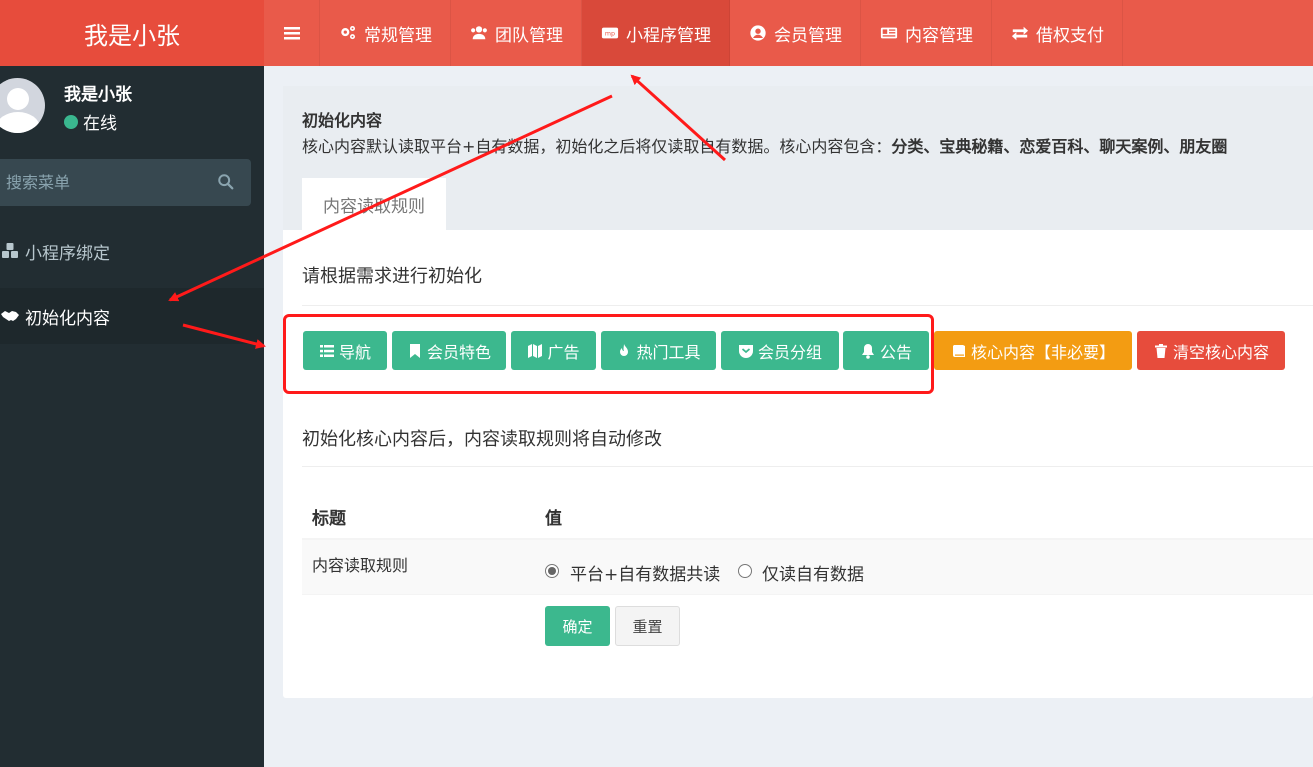 The width and height of the screenshot is (1313, 767). What do you see at coordinates (348, 33) in the screenshot?
I see `gears-icon` at bounding box center [348, 33].